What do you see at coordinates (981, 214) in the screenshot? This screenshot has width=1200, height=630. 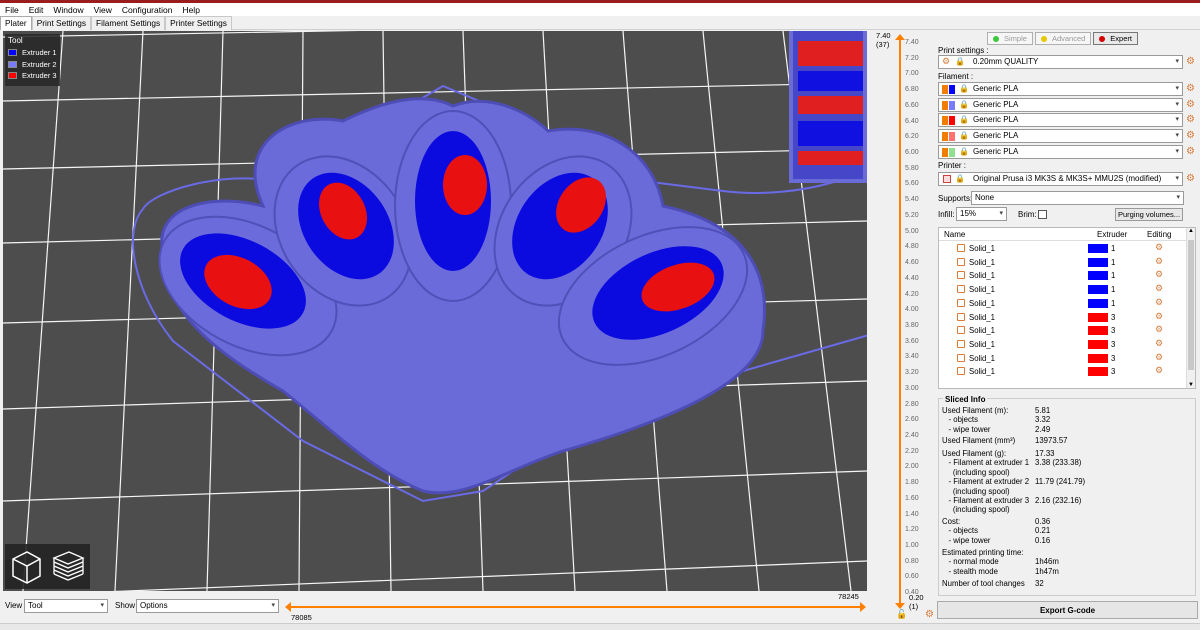 I see `infill-select: 15% ▾` at bounding box center [981, 214].